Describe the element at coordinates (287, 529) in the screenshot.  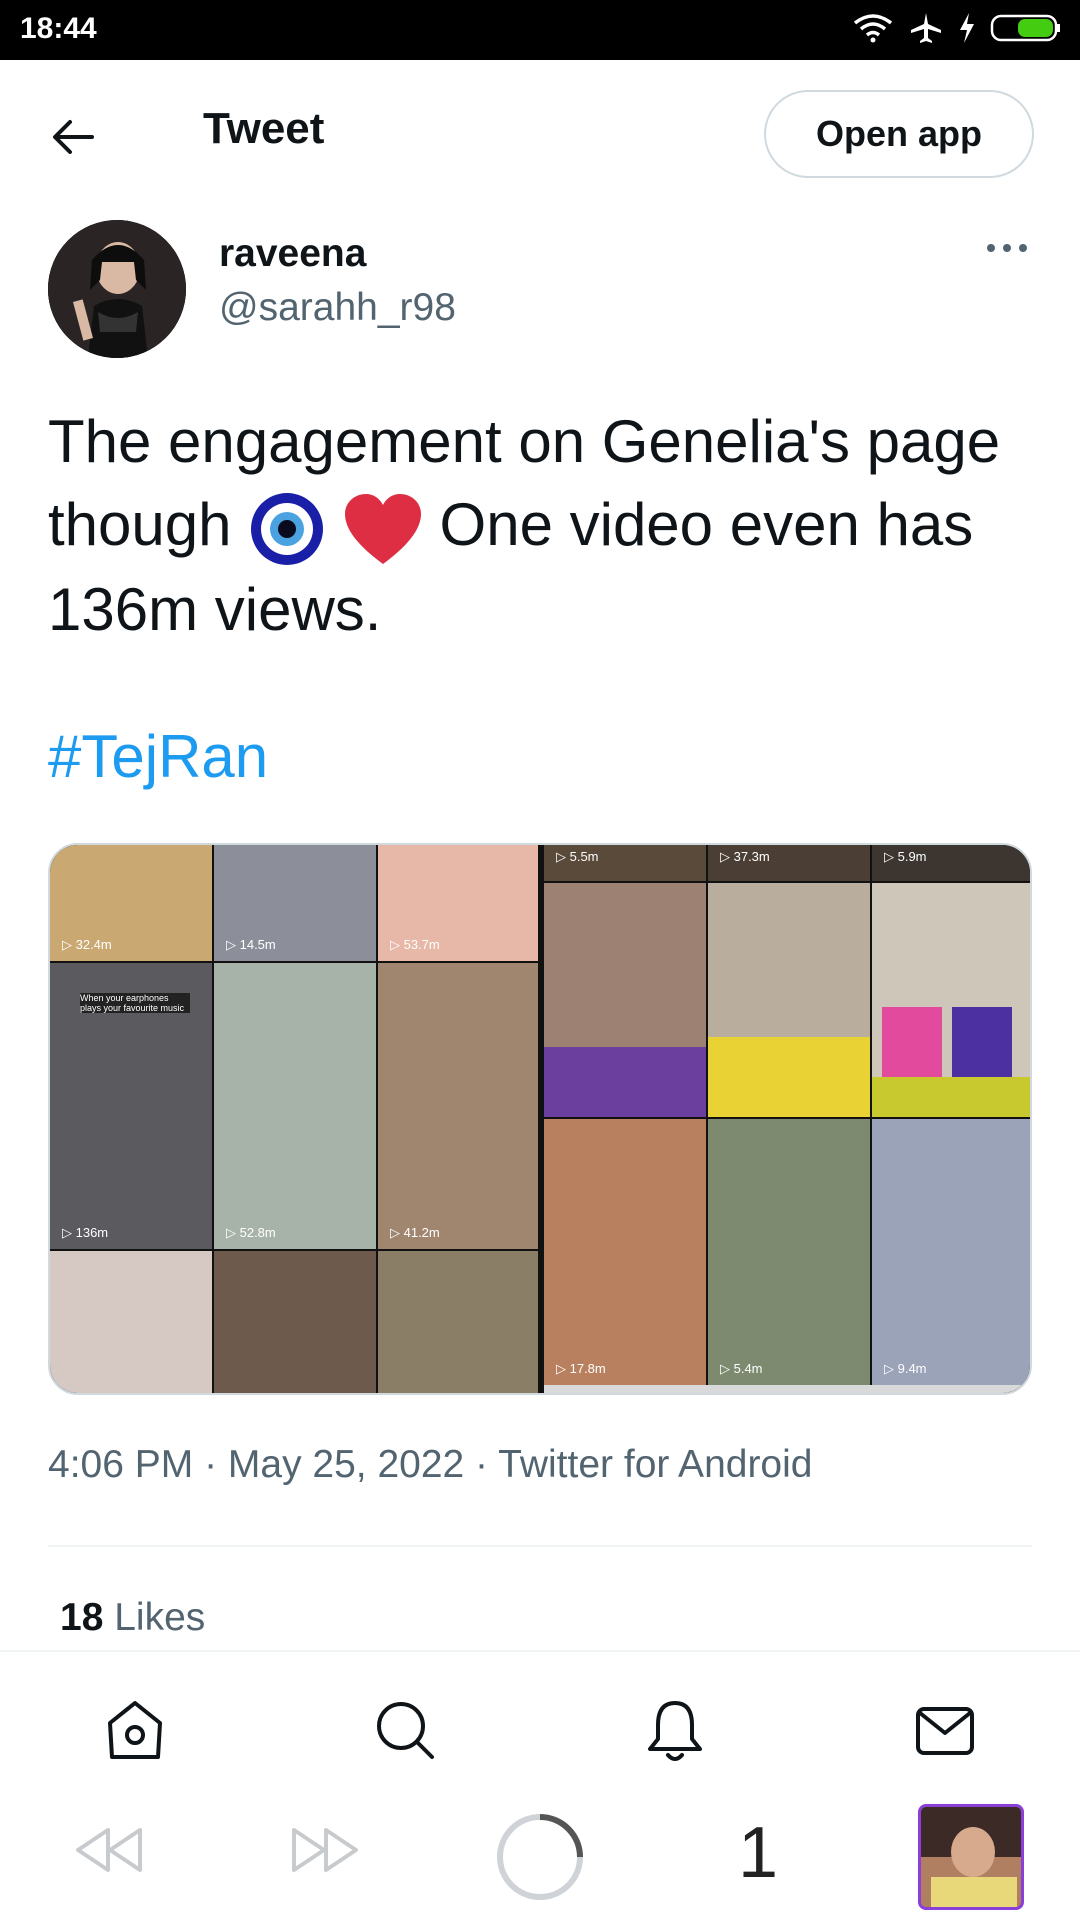
I see `nazar-amulet-emoji` at that location.